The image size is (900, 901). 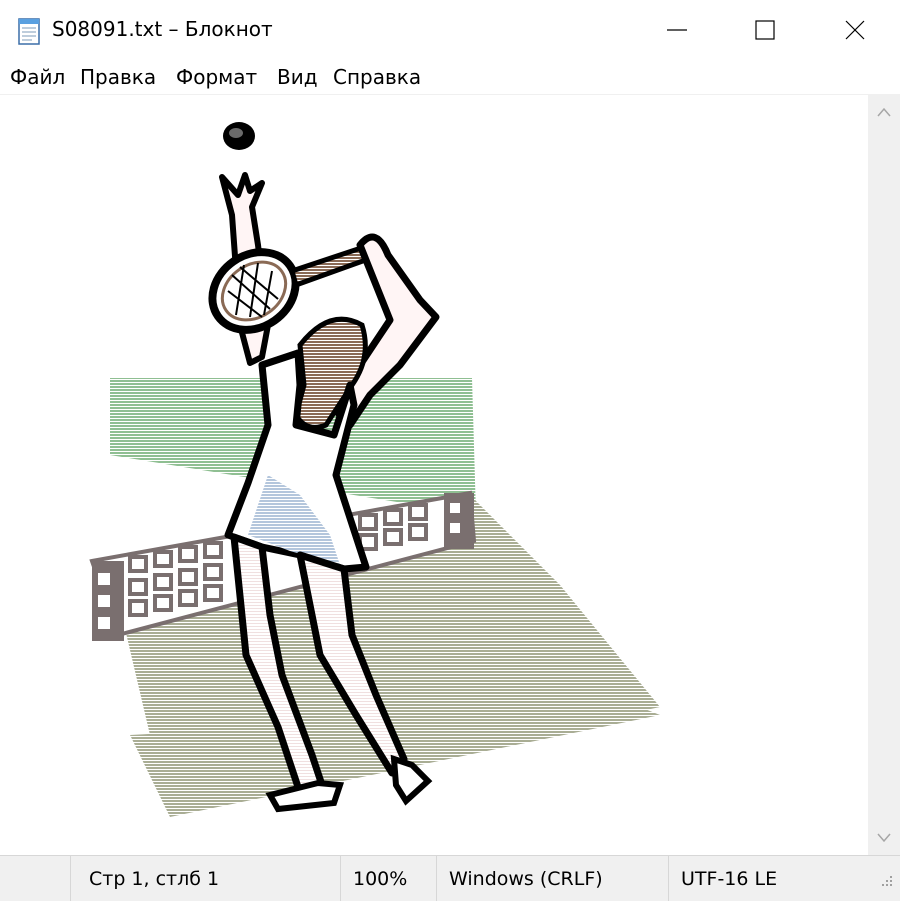 I want to click on scroll-down-button, so click(x=884, y=838).